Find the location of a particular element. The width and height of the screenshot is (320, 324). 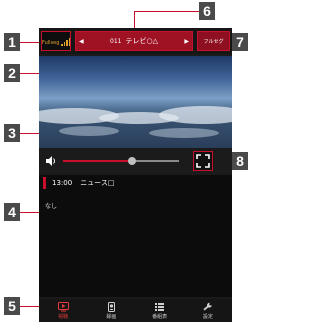

callout-6: 6 is located at coordinates (207, 11).